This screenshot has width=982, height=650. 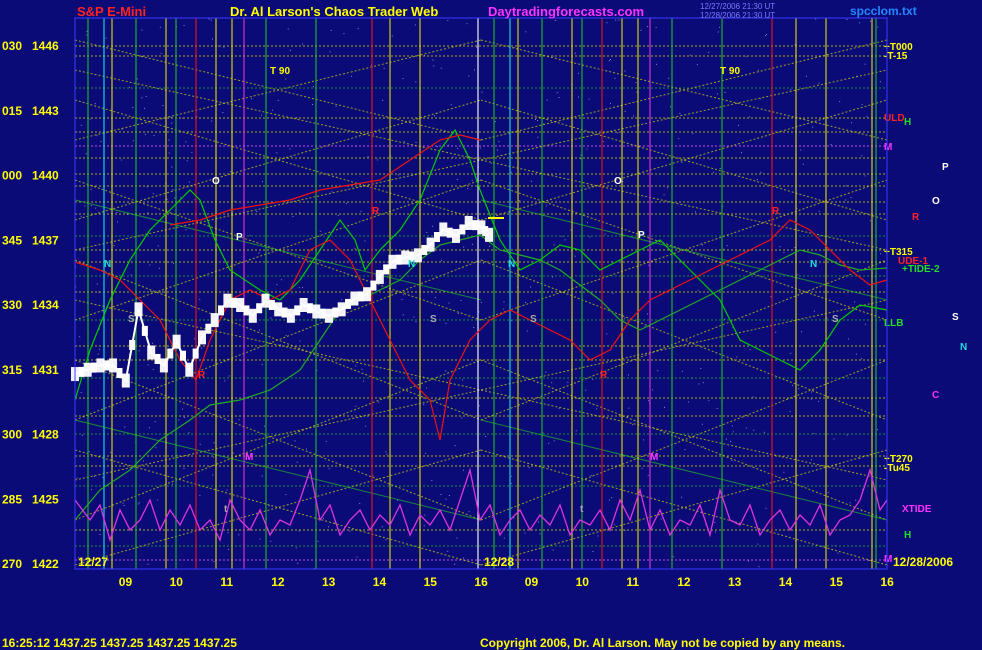 What do you see at coordinates (897, 468) in the screenshot?
I see `chart-annotation: -Tu45` at bounding box center [897, 468].